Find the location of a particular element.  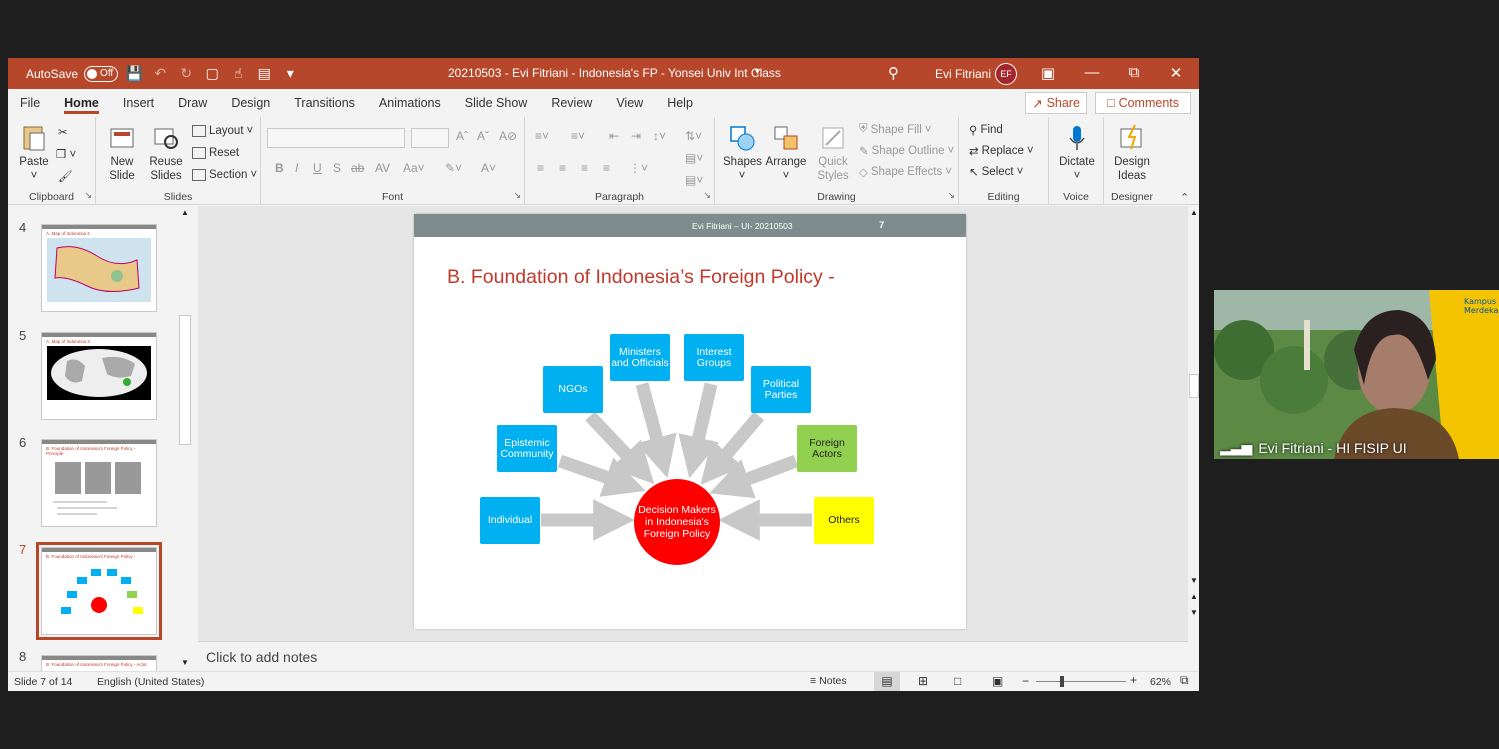

user-name: Evi Fitriani is located at coordinates (963, 74).